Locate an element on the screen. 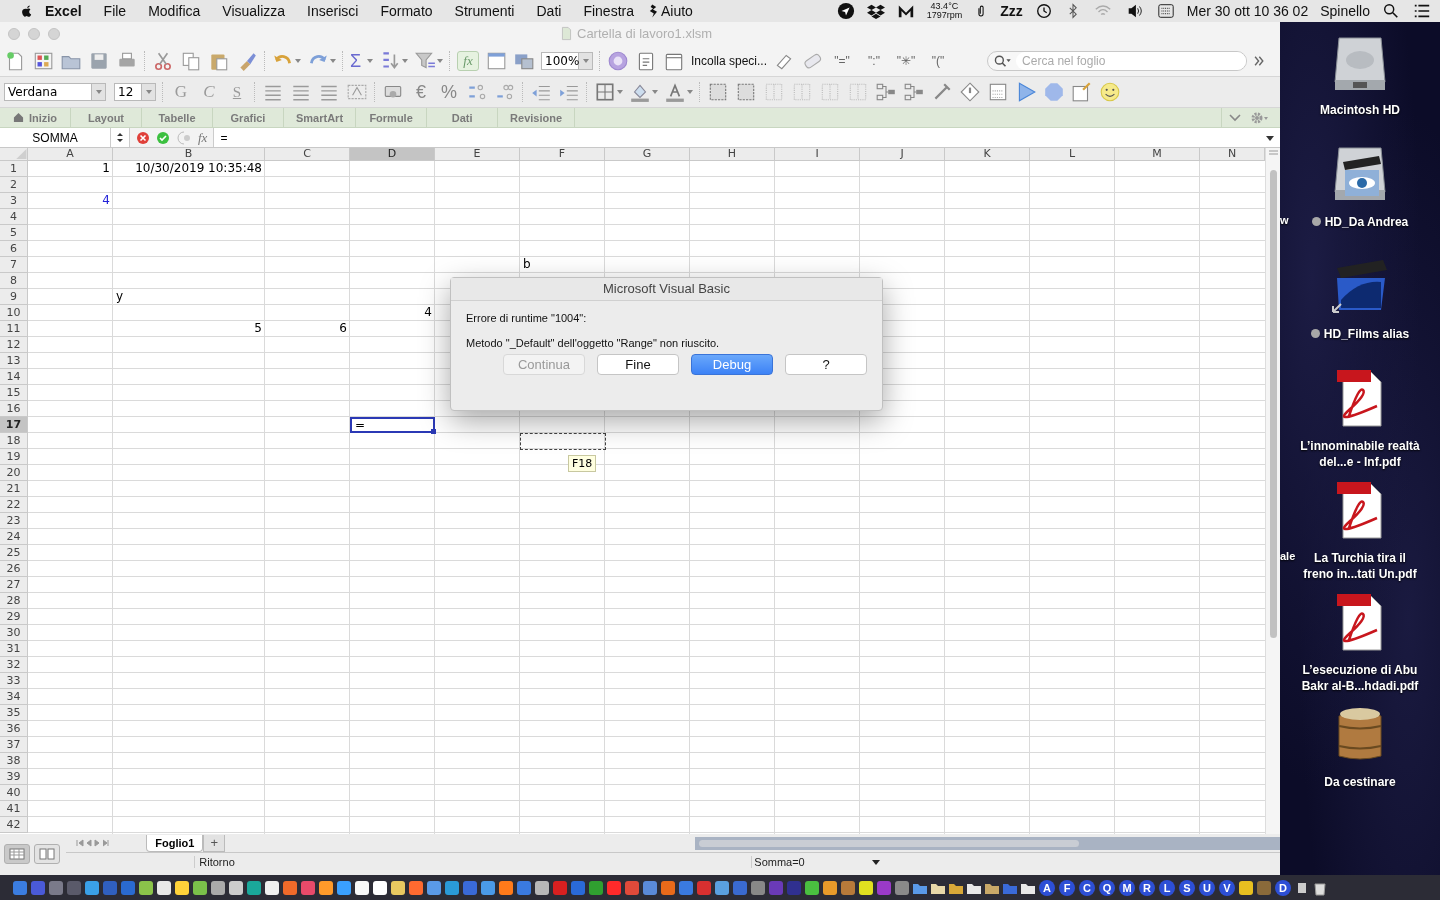 The image size is (1440, 900). row-header: 30 is located at coordinates (14, 633).